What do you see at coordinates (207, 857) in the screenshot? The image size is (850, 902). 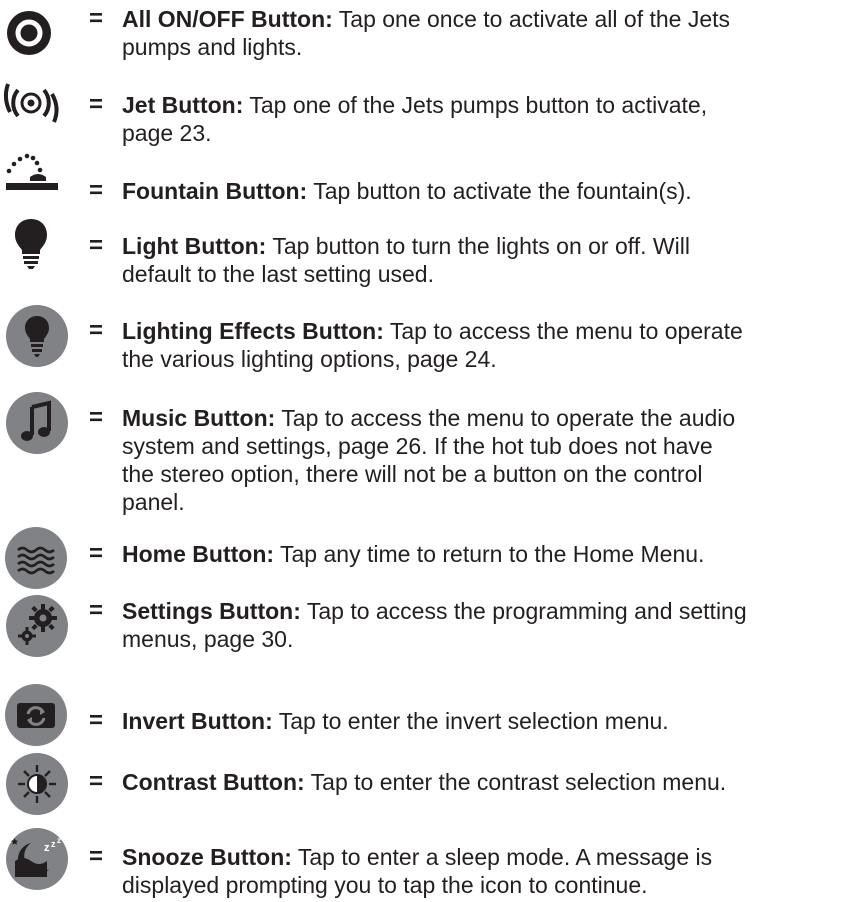 I see `item-term: Snooze Button:` at bounding box center [207, 857].